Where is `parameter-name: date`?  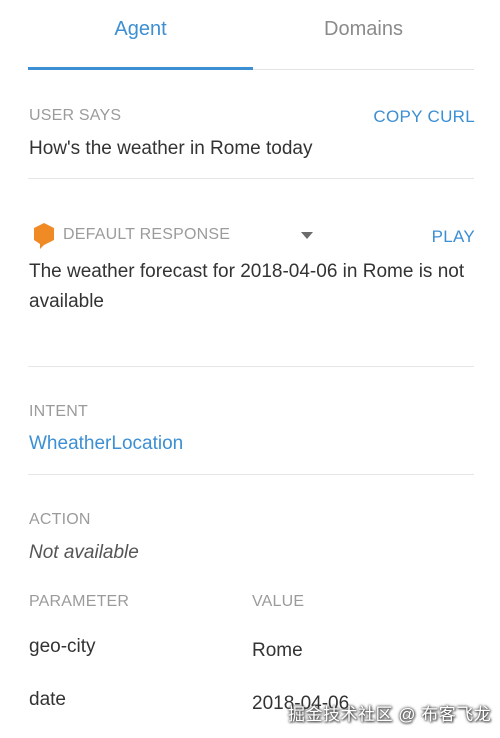
parameter-name: date is located at coordinates (47, 699).